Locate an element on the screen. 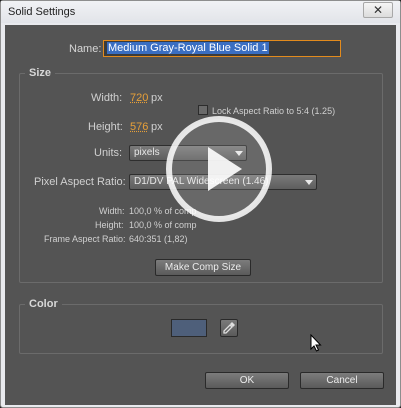 The width and height of the screenshot is (401, 408). units-label: Units: is located at coordinates (108, 153).